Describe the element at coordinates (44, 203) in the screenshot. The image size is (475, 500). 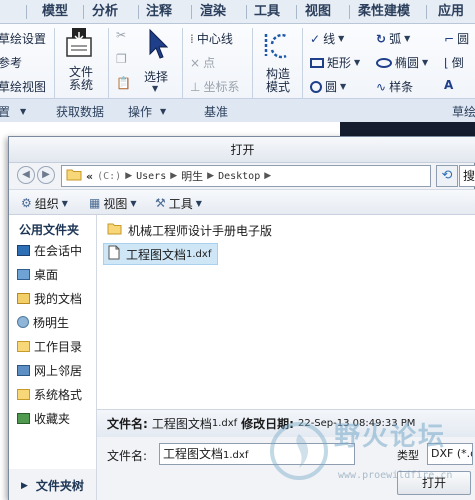
I see `organize-button: ⚙ 组织 ▼` at that location.